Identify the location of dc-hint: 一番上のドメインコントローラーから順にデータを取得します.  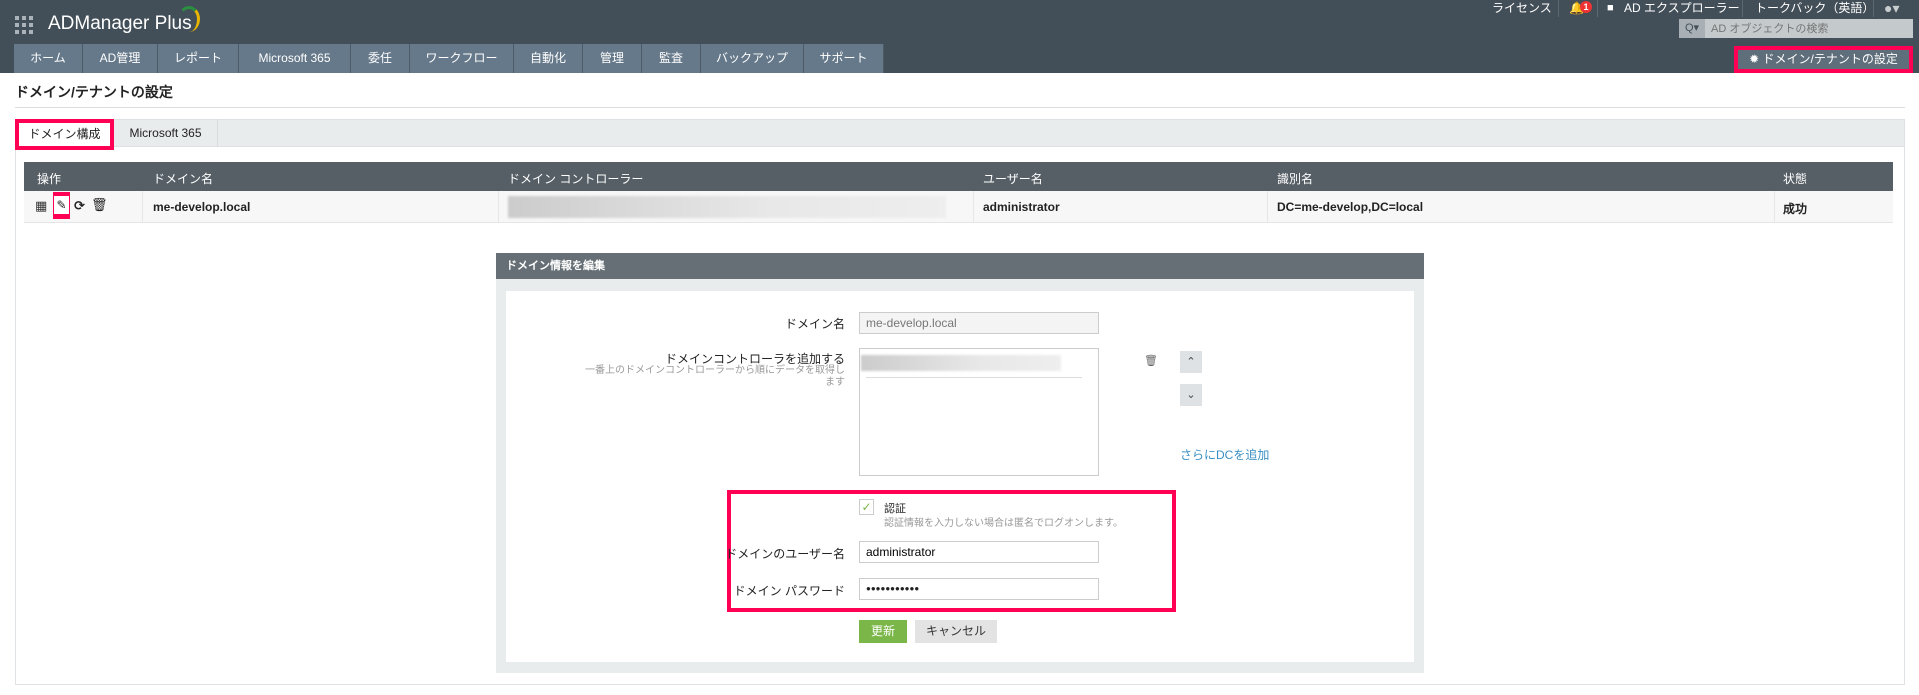
(715, 376).